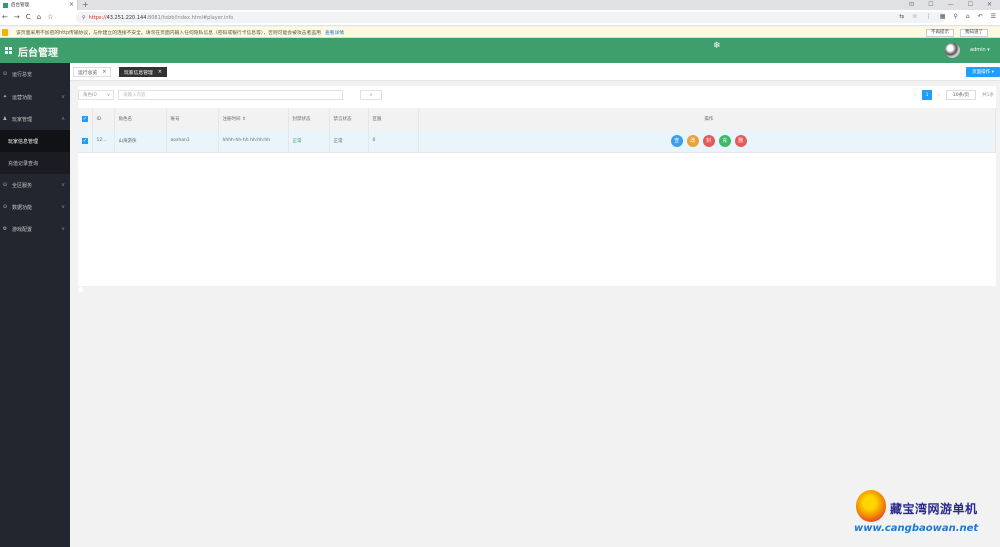 The width and height of the screenshot is (1000, 547). Describe the element at coordinates (5, 32) in the screenshot. I see `warning-icon` at that location.